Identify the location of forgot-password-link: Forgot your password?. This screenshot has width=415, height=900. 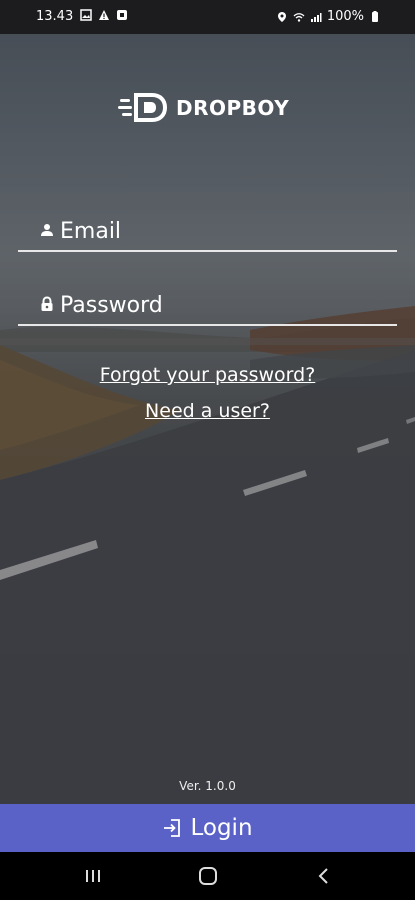
(207, 375).